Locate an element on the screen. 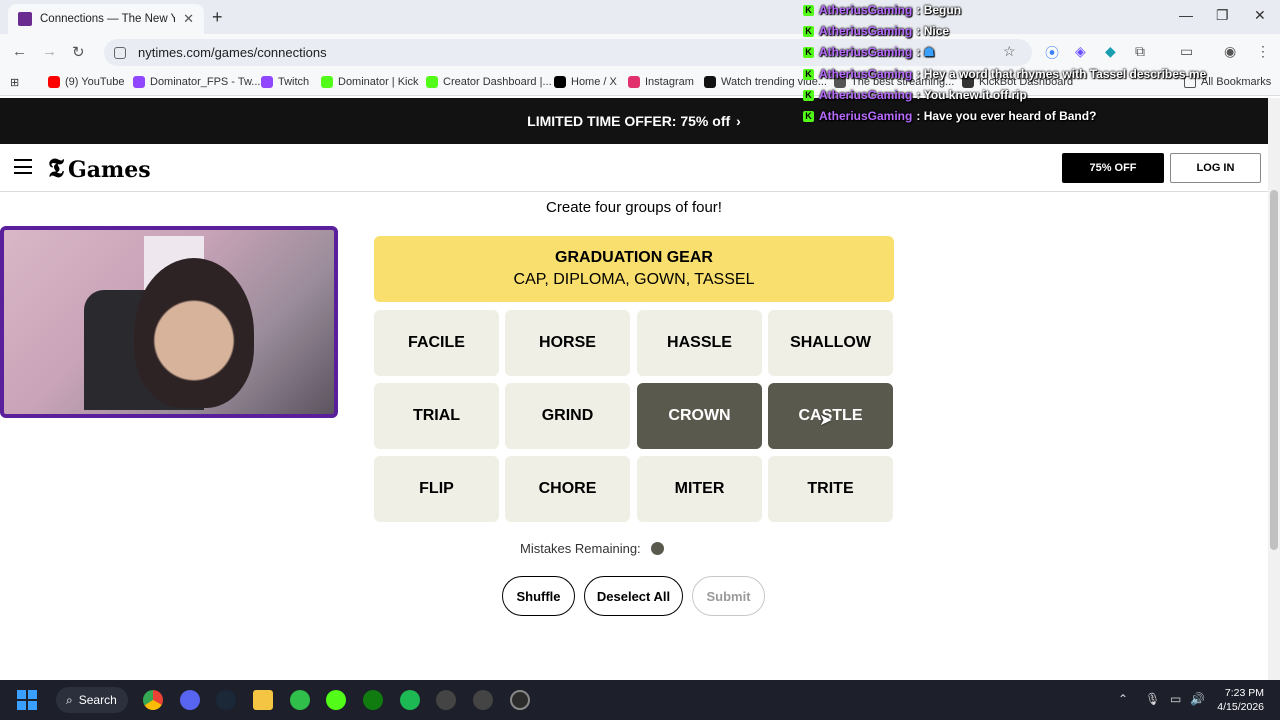  mistake-dot is located at coordinates (657, 548).